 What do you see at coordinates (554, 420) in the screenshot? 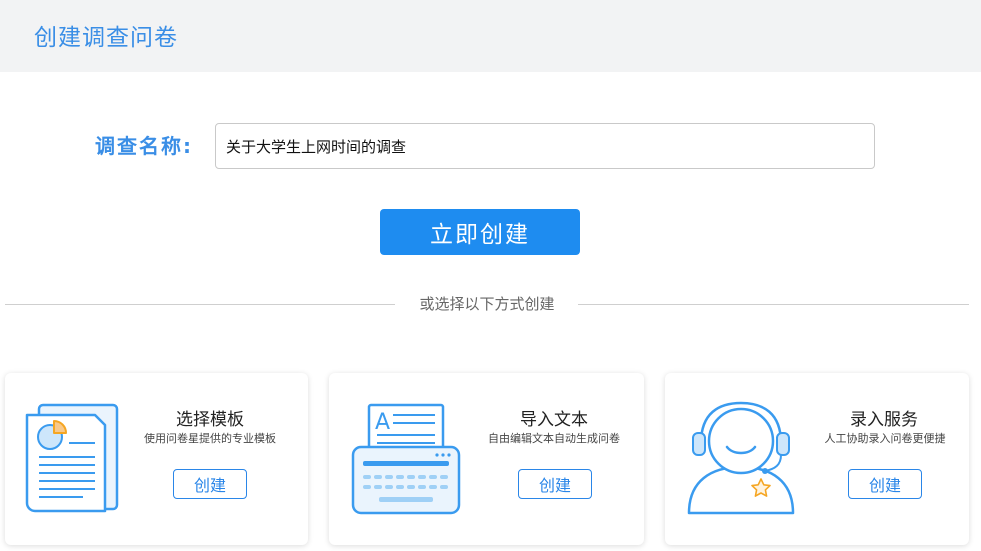
I see `card-title: 导入文本` at bounding box center [554, 420].